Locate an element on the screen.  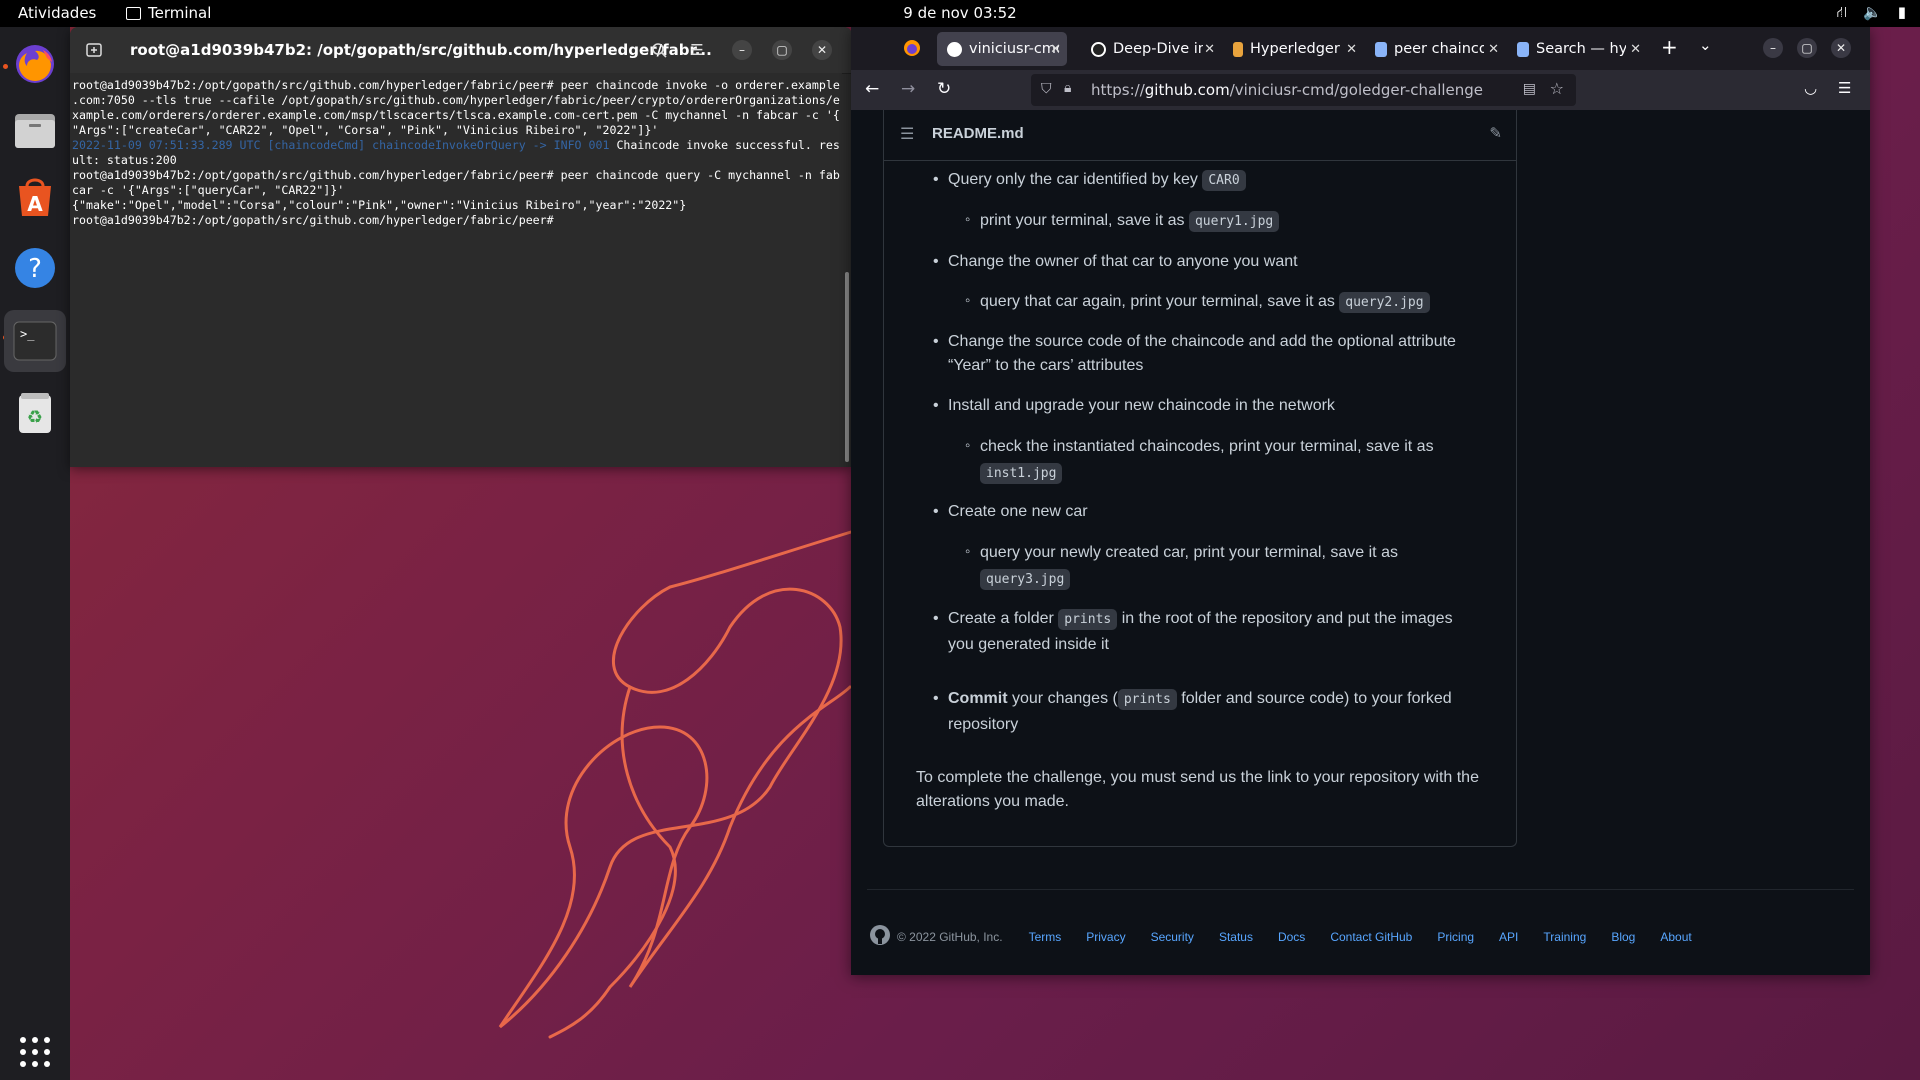
terminal-icon: >_ is located at coordinates (35, 341).